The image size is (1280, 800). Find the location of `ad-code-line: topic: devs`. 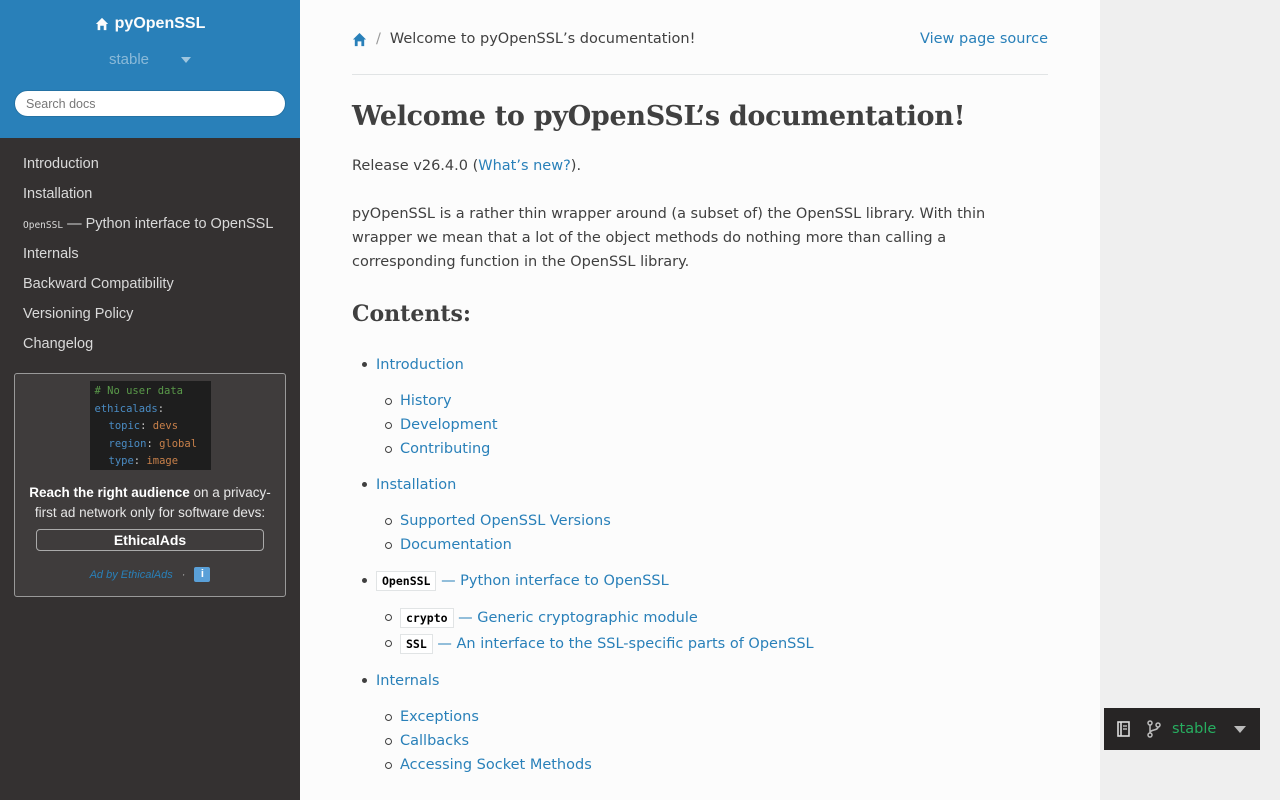

ad-code-line: topic: devs is located at coordinates (143, 426).